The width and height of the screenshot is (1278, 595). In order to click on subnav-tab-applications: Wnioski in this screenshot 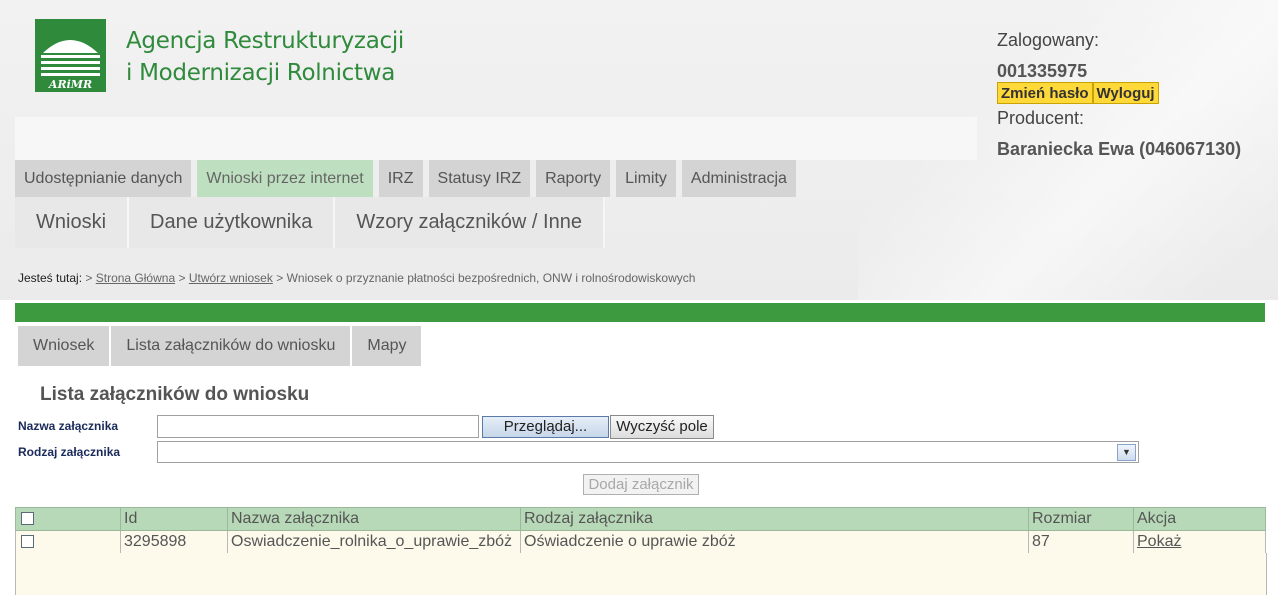, I will do `click(72, 222)`.